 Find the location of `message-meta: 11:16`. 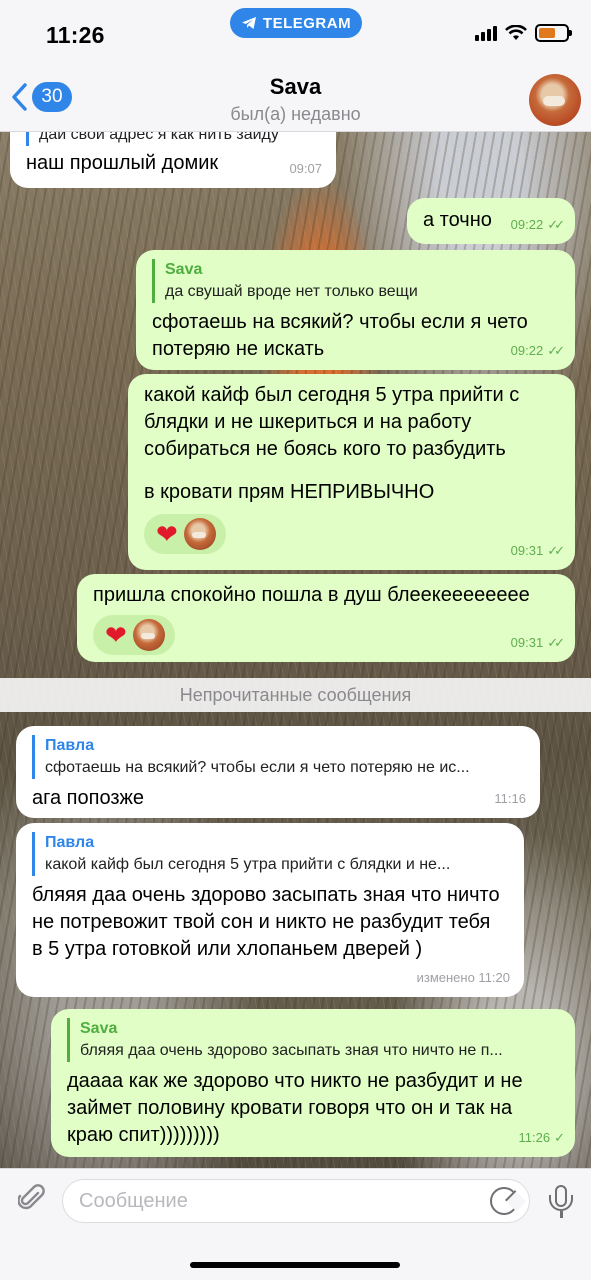

message-meta: 11:16 is located at coordinates (510, 798).